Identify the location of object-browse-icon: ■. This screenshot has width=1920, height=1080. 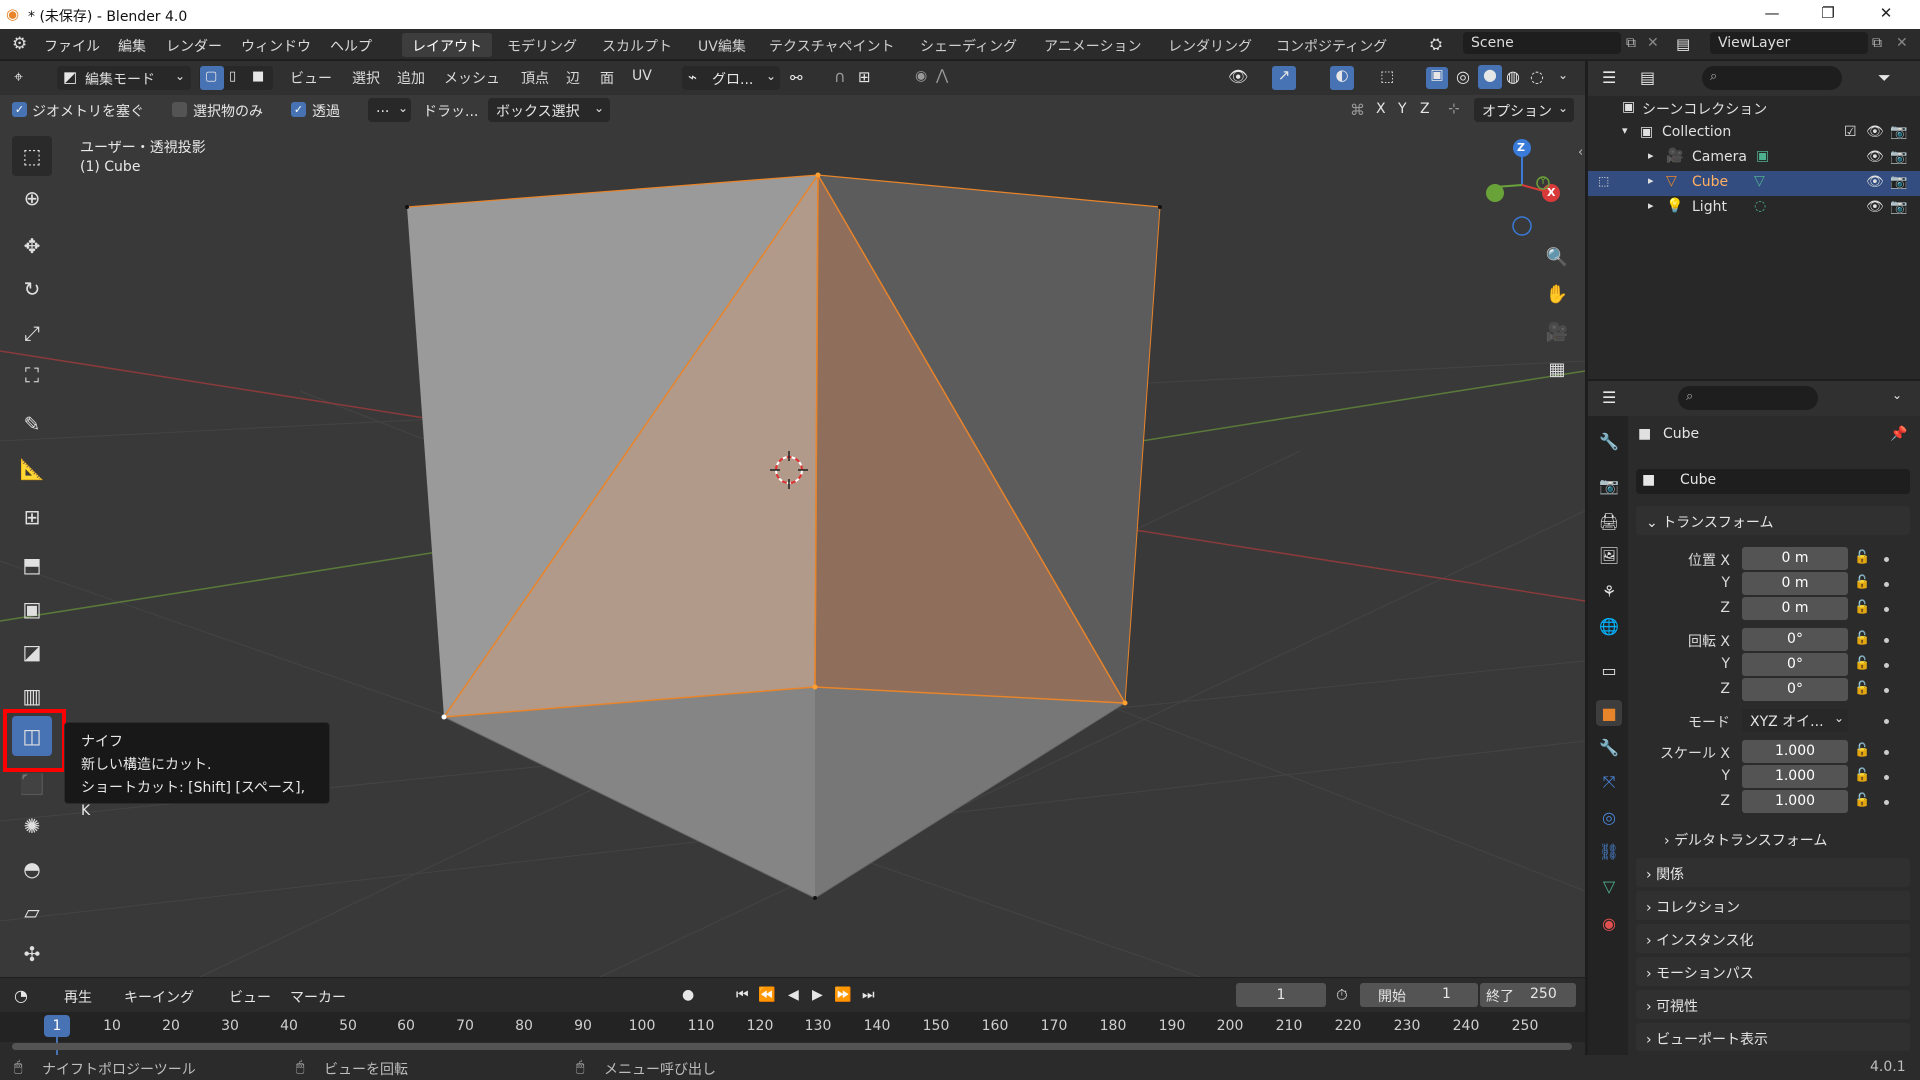
(1648, 480).